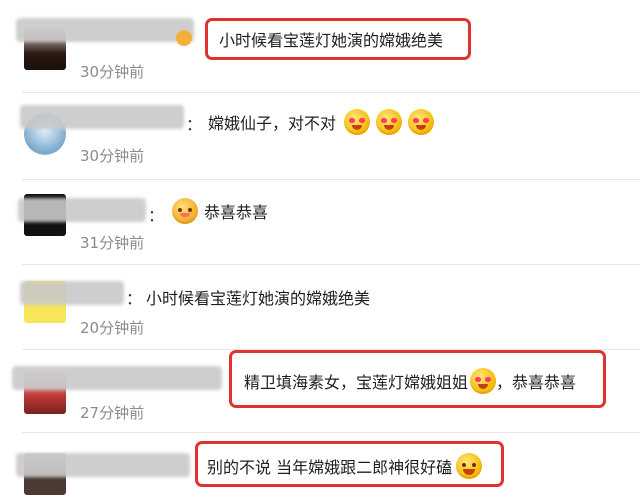 This screenshot has width=640, height=495. What do you see at coordinates (184, 38) in the screenshot?
I see `badge-icon` at bounding box center [184, 38].